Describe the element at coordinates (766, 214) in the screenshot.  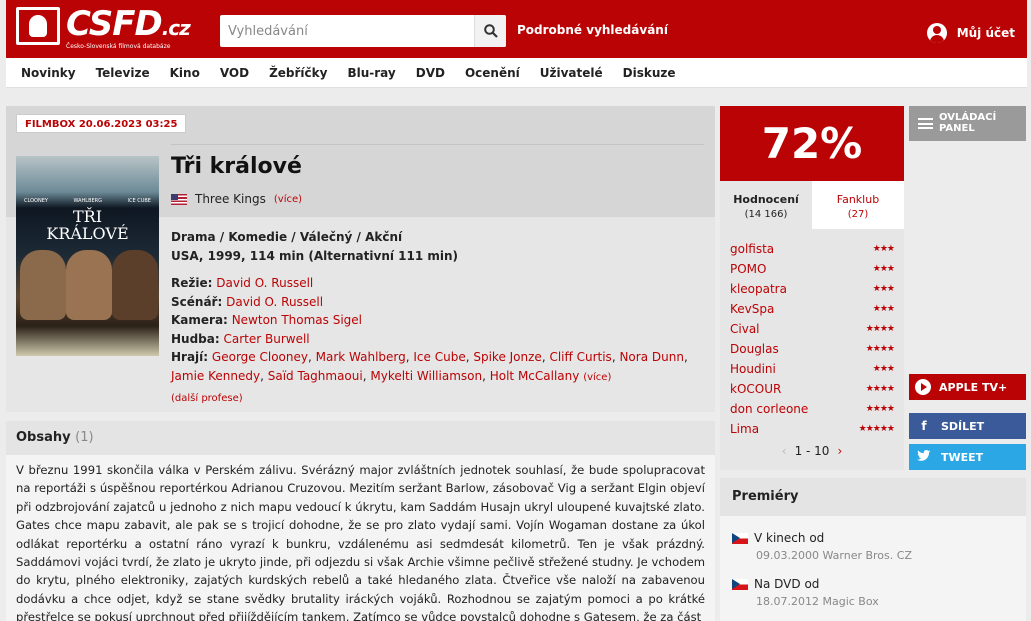
I see `tab-ratings-count: (14 166)` at that location.